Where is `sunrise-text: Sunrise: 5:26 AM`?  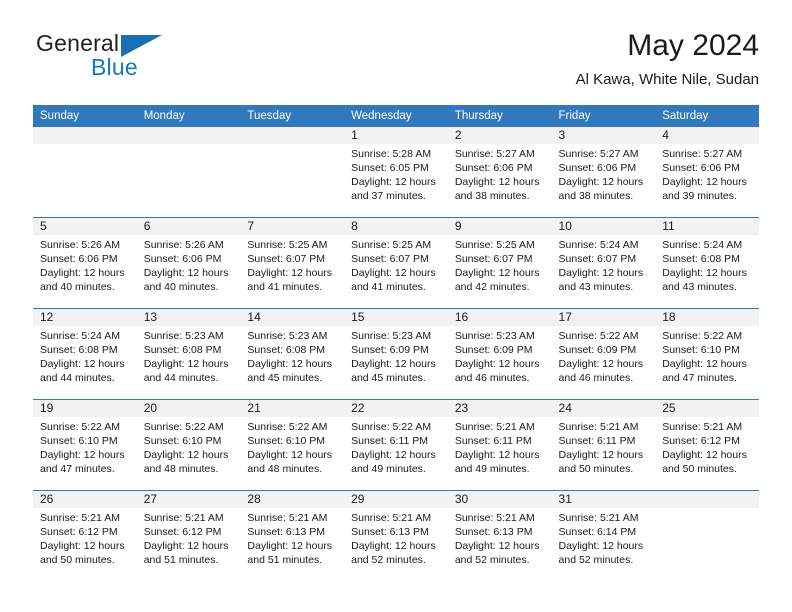
sunrise-text: Sunrise: 5:26 AM is located at coordinates (183, 245).